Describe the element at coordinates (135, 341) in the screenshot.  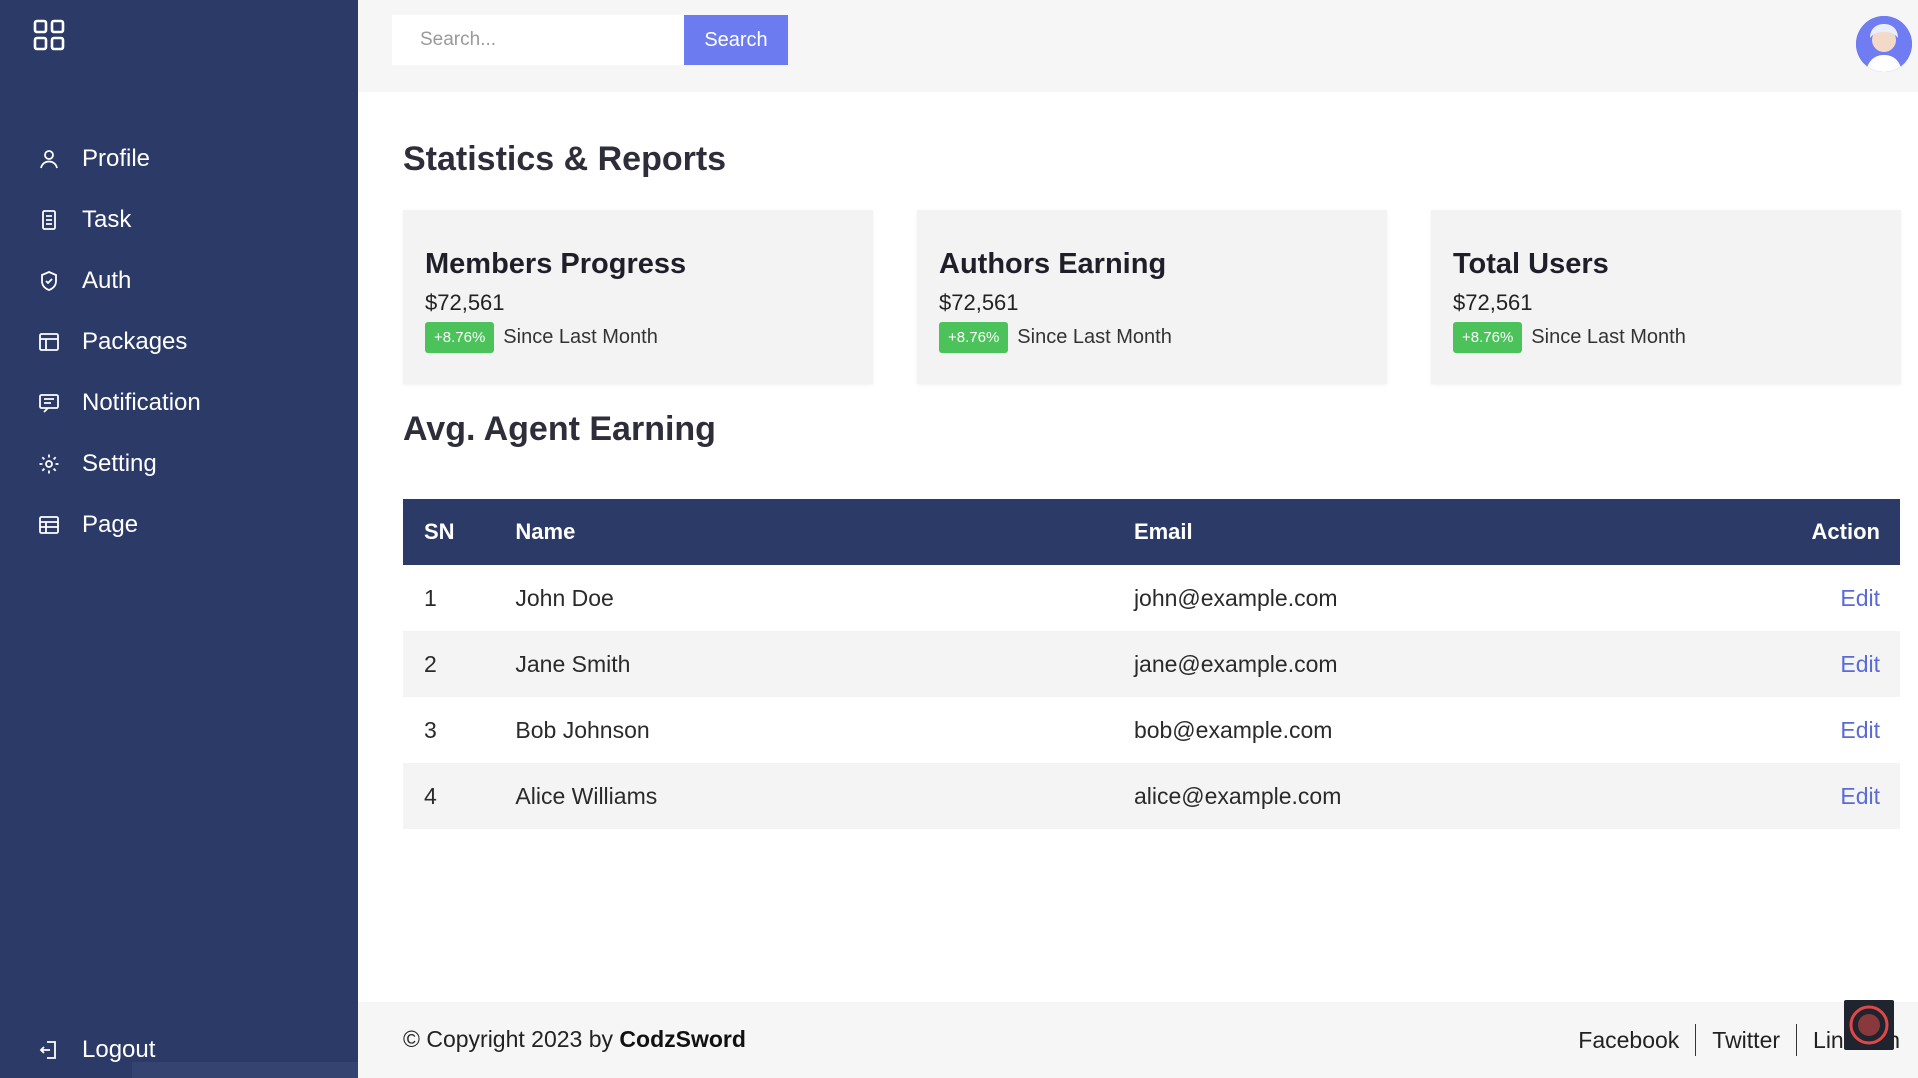
I see `sidebar-item-label: Packages` at that location.